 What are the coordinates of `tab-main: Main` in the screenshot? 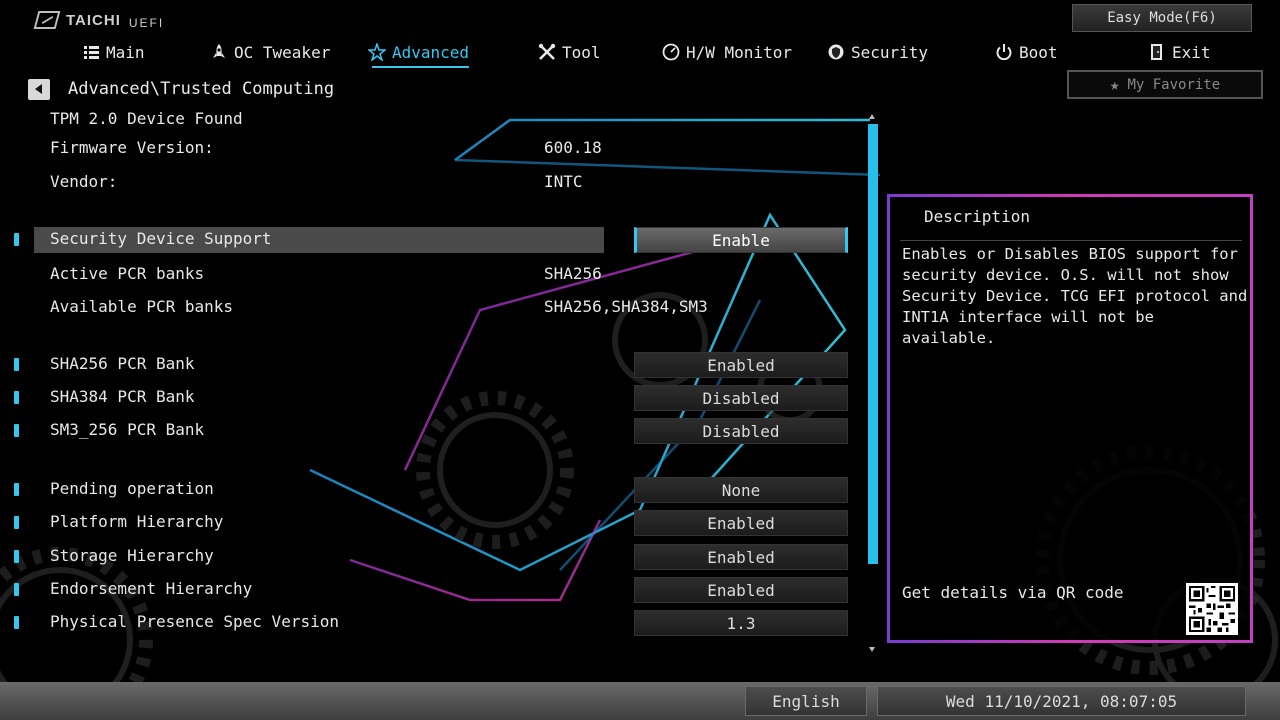 It's located at (113, 52).